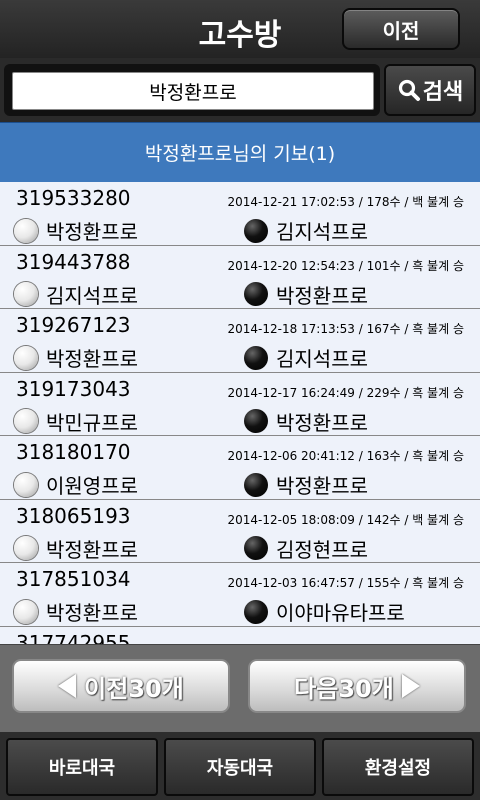  What do you see at coordinates (344, 688) in the screenshot?
I see `next-page-label: 다음30개` at bounding box center [344, 688].